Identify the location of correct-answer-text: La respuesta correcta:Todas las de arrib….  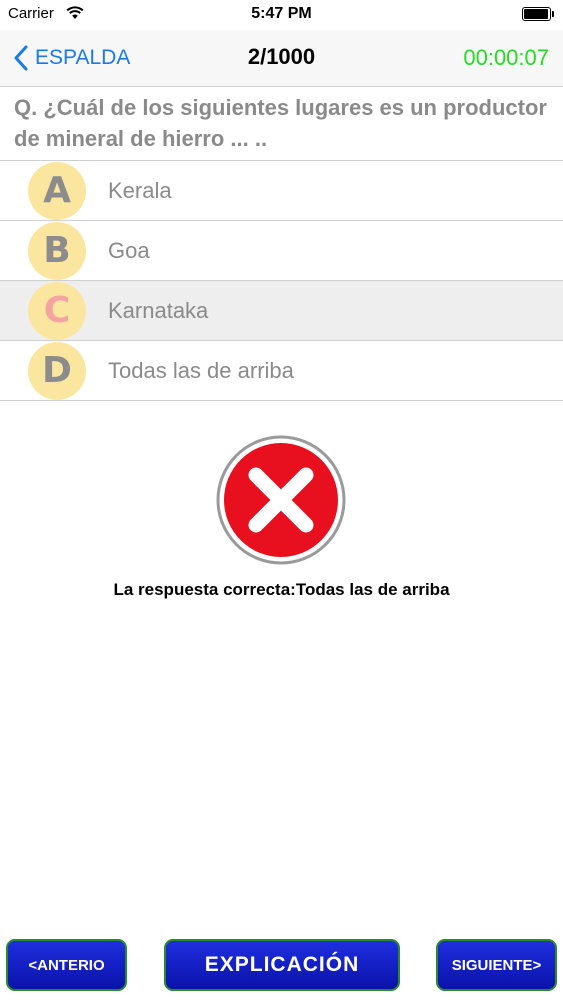
(281, 589).